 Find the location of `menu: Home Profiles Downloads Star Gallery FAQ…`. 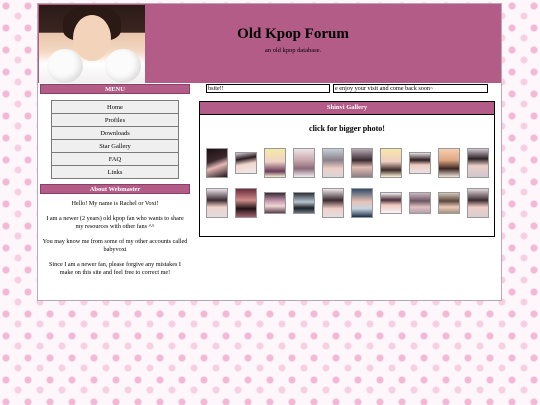

menu: Home Profiles Downloads Star Gallery FAQ… is located at coordinates (115, 139).